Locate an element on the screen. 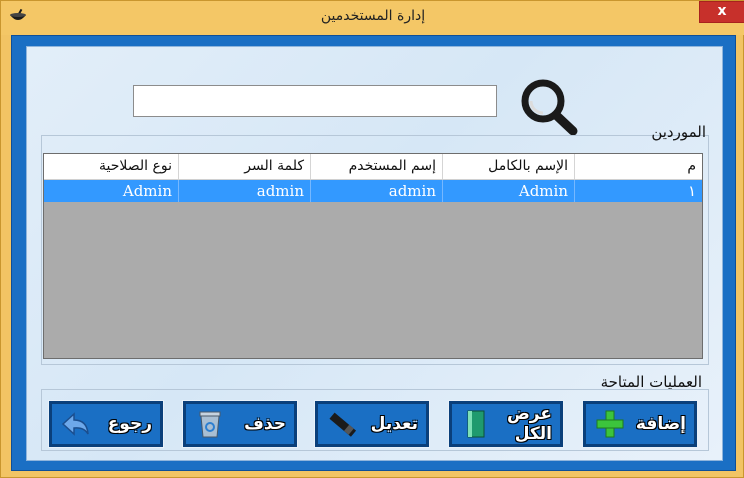 The width and height of the screenshot is (744, 478). add-button-label: إضافة is located at coordinates (660, 424).